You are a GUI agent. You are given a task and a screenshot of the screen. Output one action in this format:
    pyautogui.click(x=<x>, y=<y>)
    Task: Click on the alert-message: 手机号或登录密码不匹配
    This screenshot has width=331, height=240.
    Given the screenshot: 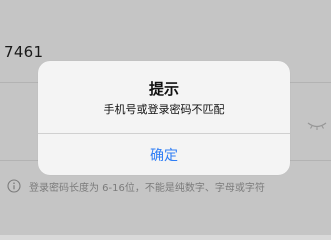 What is the action you would take?
    pyautogui.click(x=164, y=109)
    